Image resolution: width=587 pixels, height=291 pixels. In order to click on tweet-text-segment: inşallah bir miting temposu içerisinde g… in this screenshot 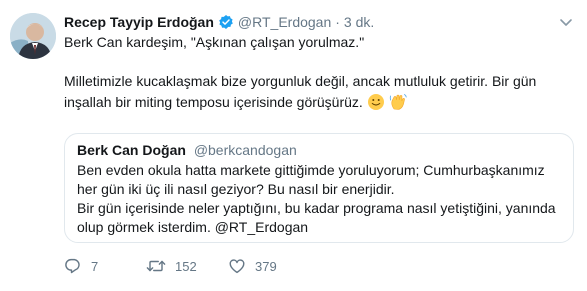, I will do `click(213, 102)`.